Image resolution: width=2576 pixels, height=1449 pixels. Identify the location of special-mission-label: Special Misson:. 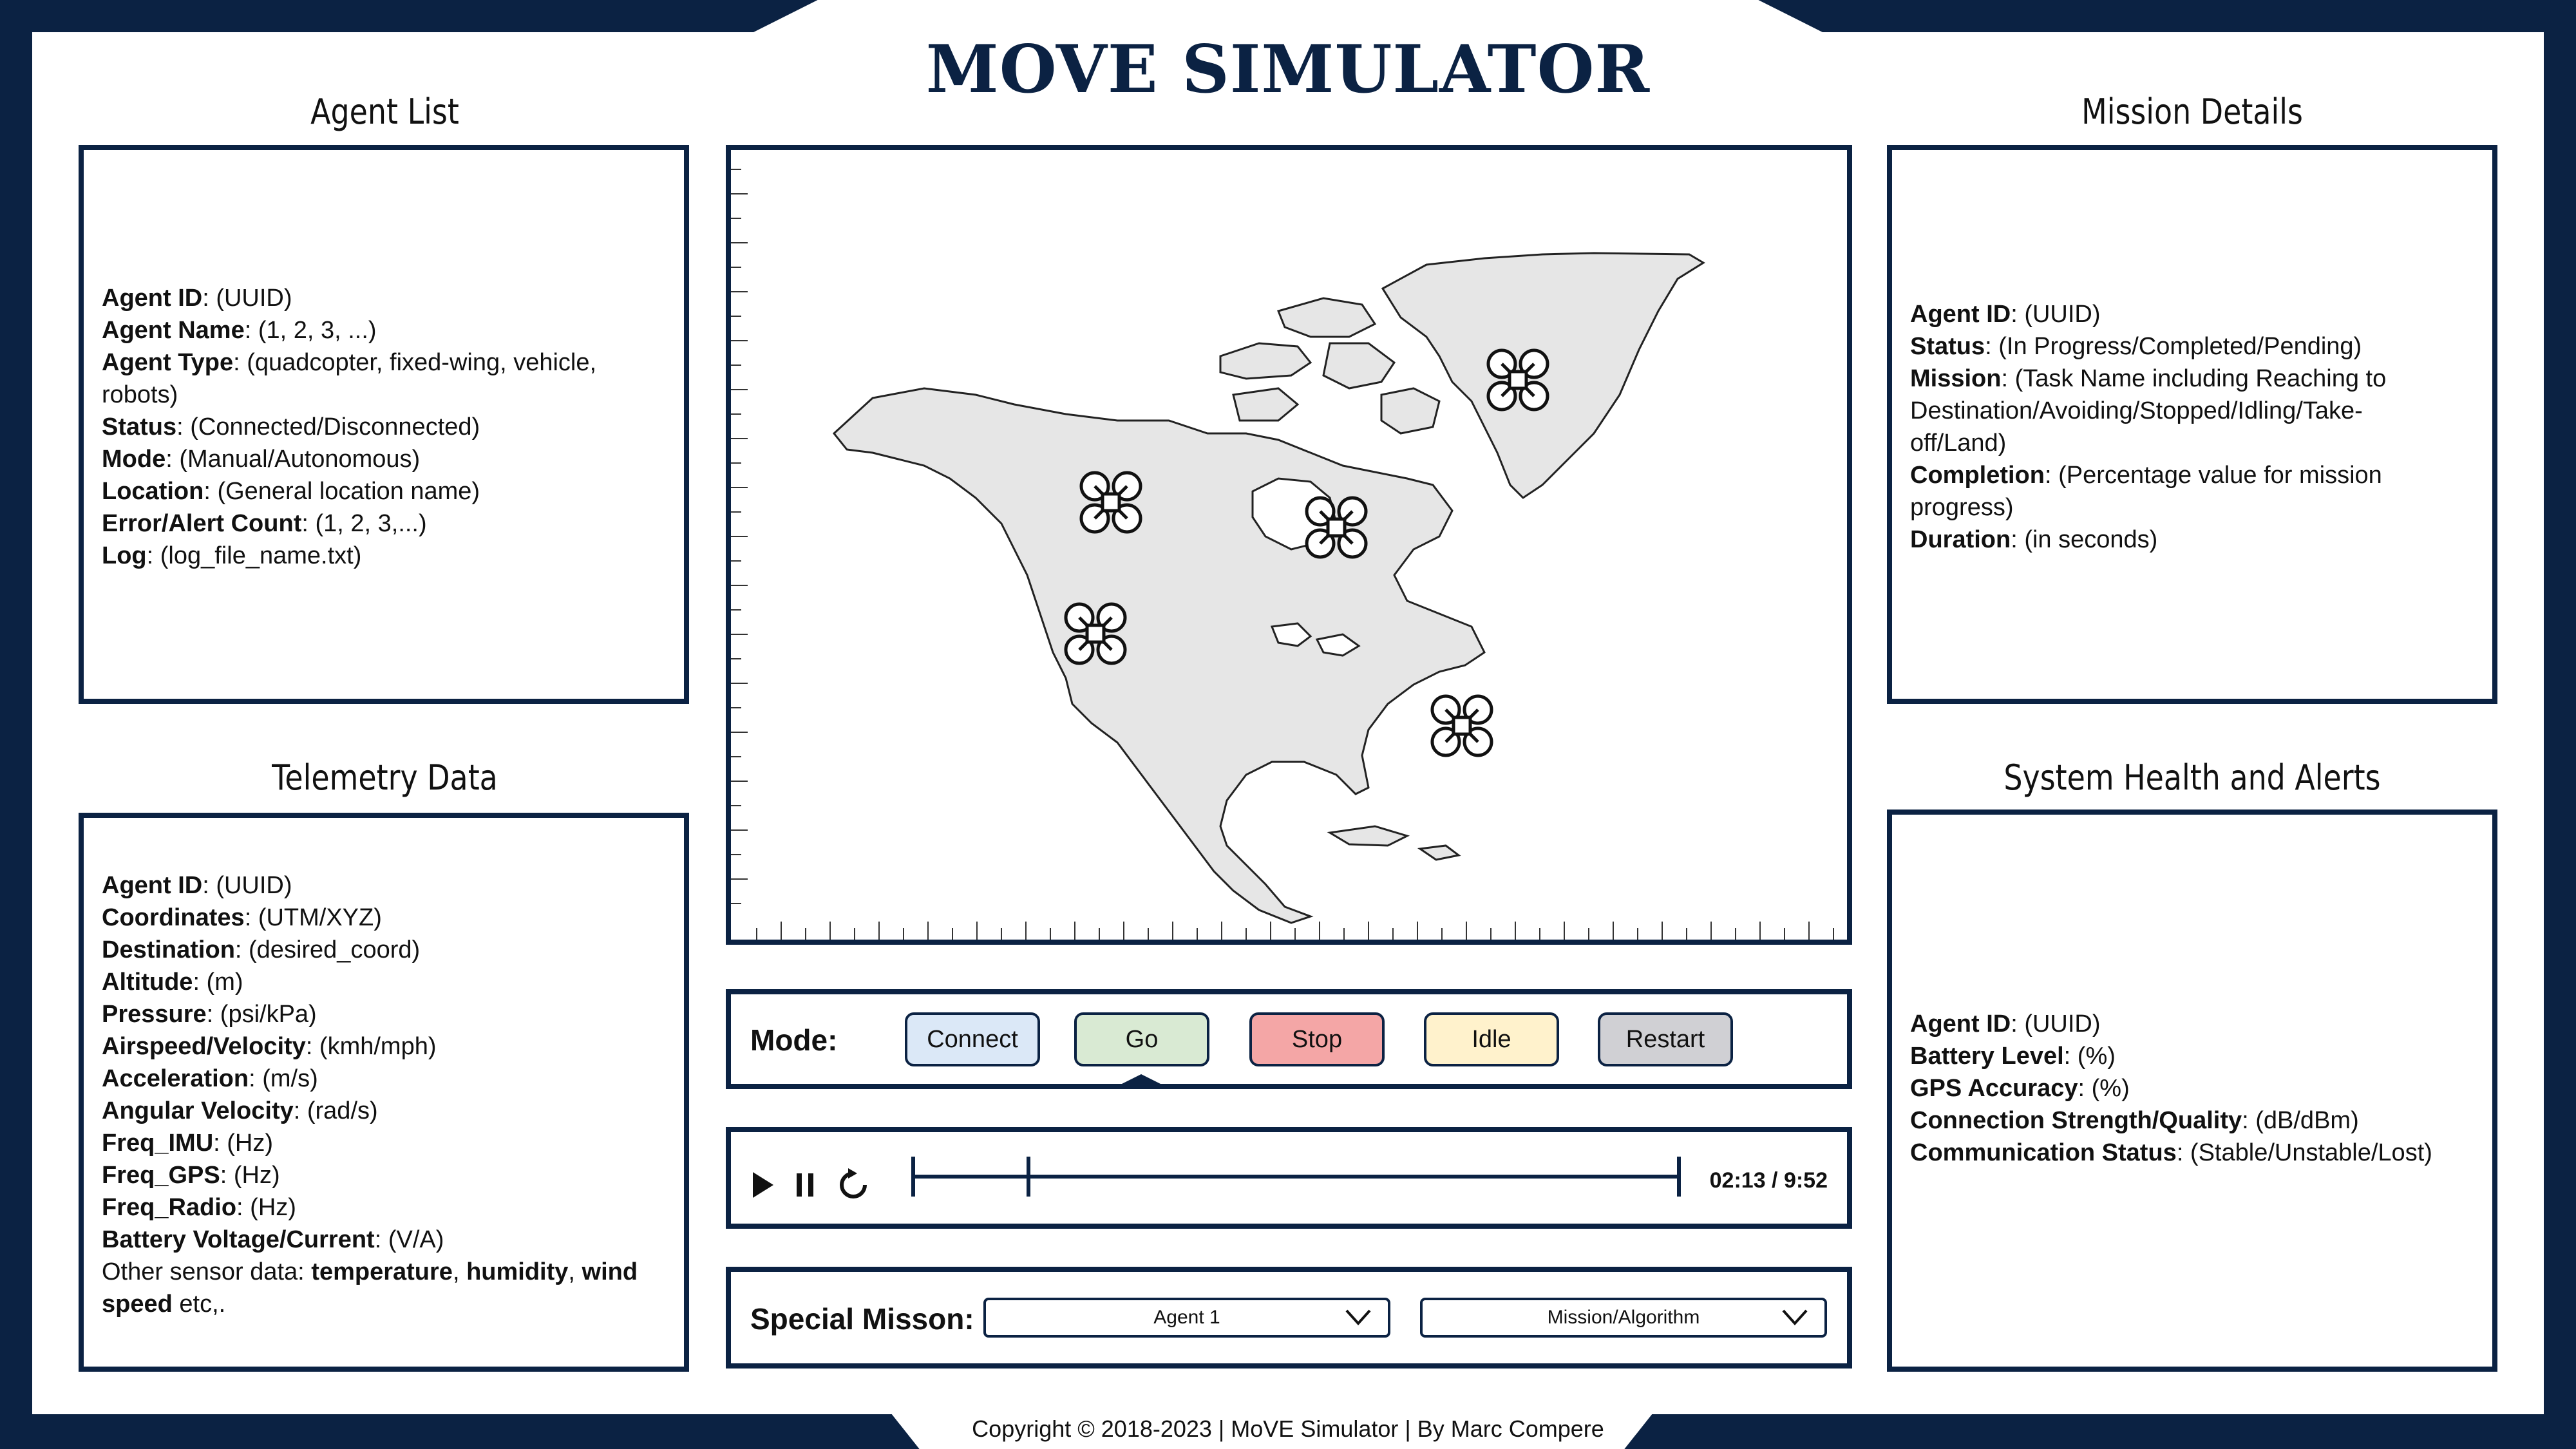
(862, 1319).